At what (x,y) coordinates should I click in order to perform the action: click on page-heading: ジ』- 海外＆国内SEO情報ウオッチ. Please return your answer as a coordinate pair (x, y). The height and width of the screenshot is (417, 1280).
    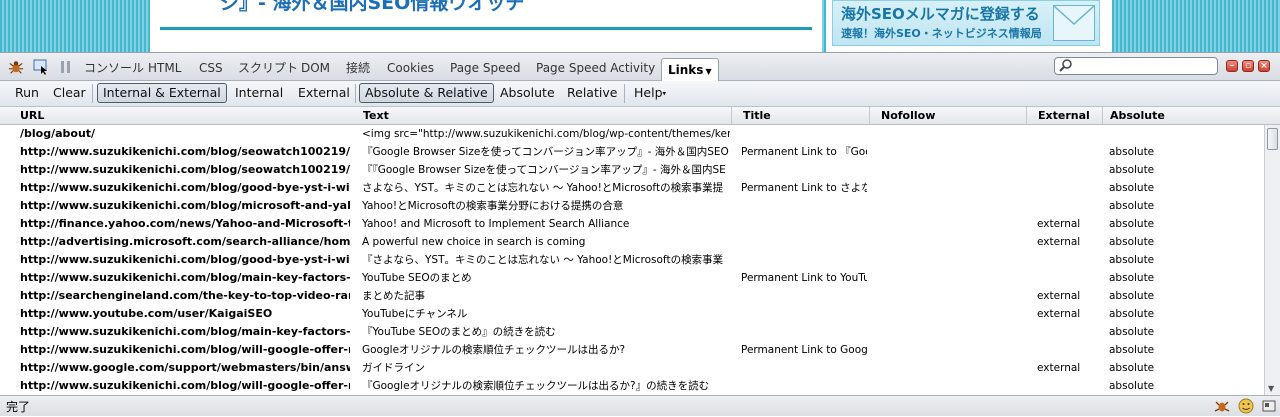
    Looking at the image, I should click on (372, 7).